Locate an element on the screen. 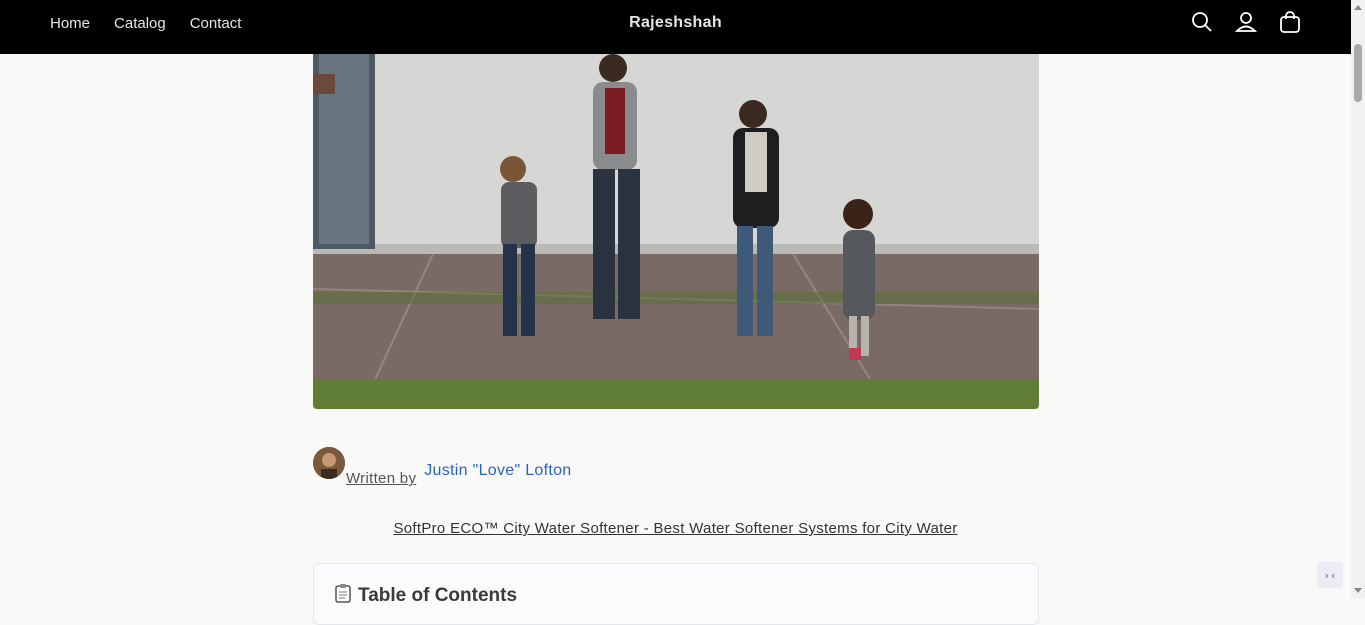 The height and width of the screenshot is (625, 1365). cart-icon is located at coordinates (1290, 22).